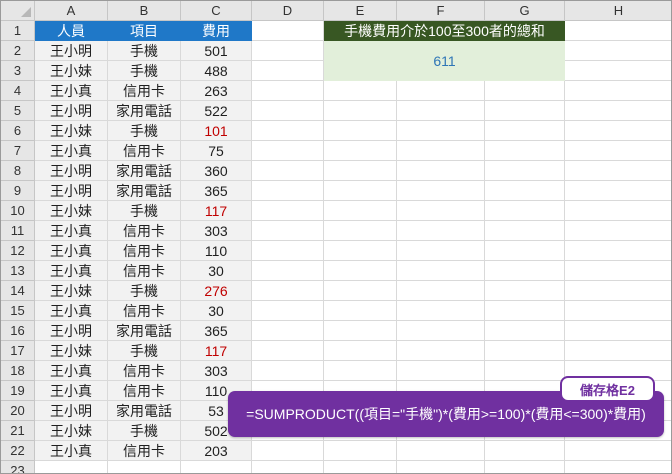  I want to click on row-header-14: 14, so click(18, 291).